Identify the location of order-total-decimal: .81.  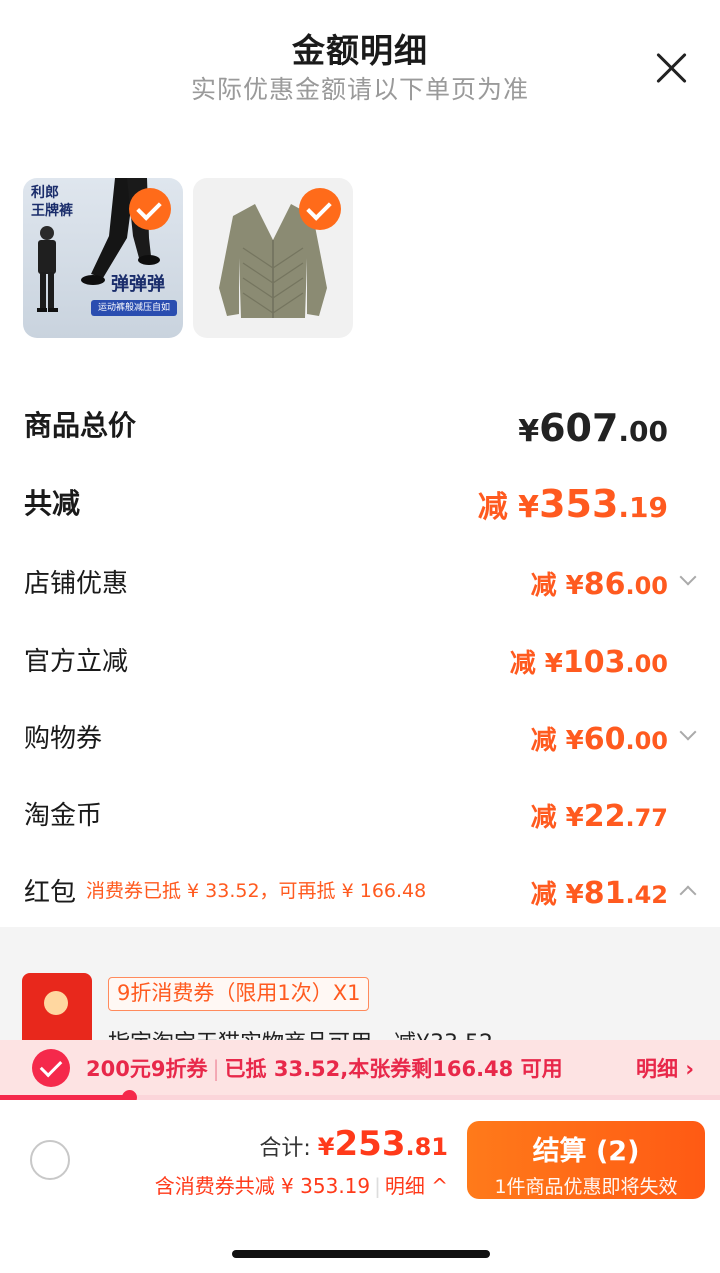
(426, 1147).